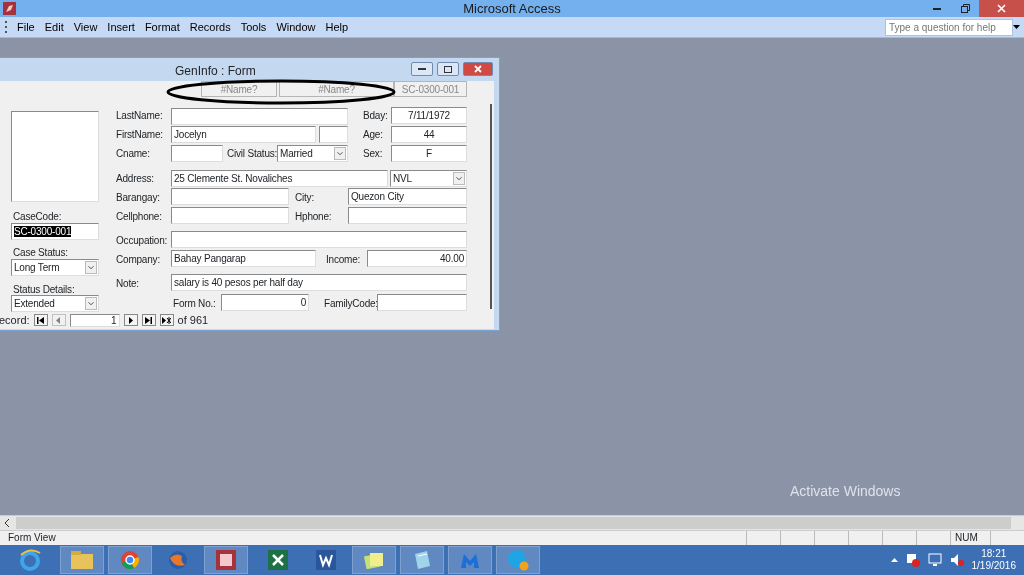 The width and height of the screenshot is (1024, 575). I want to click on field-label: Bday:, so click(375, 116).